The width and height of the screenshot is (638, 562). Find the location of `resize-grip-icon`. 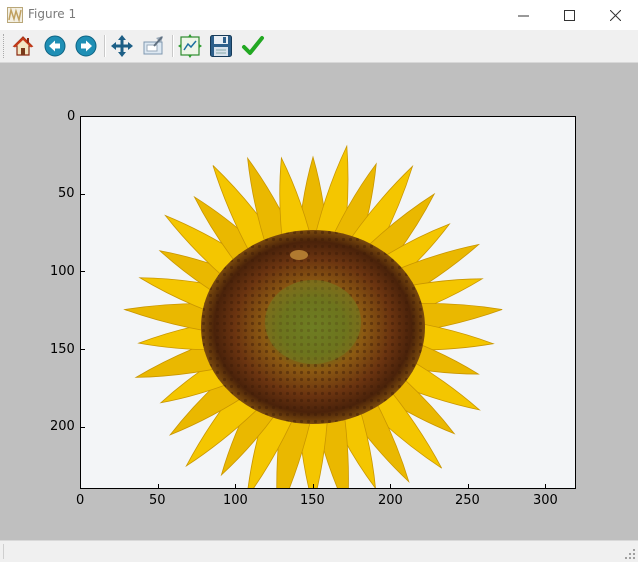

resize-grip-icon is located at coordinates (630, 554).